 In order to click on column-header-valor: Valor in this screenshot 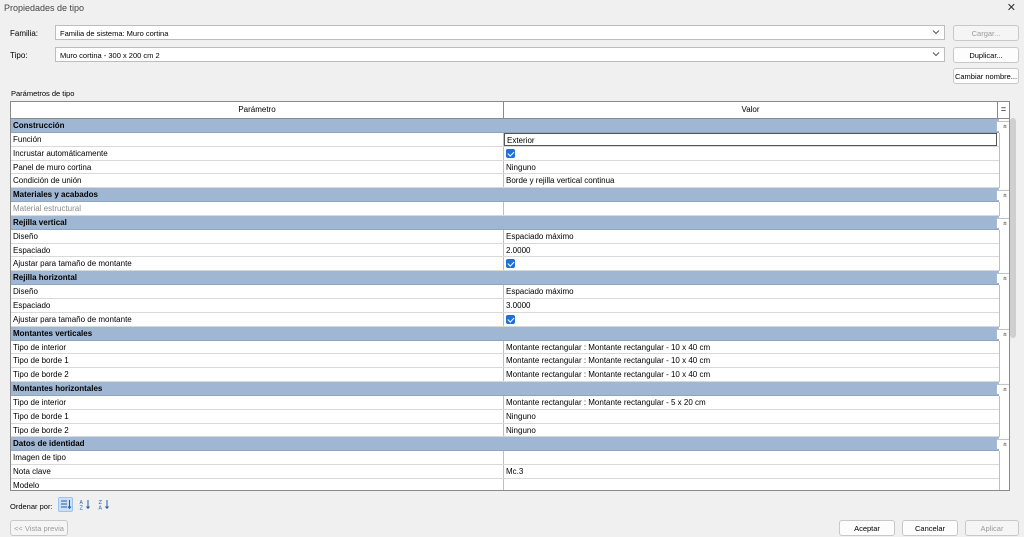, I will do `click(751, 110)`.